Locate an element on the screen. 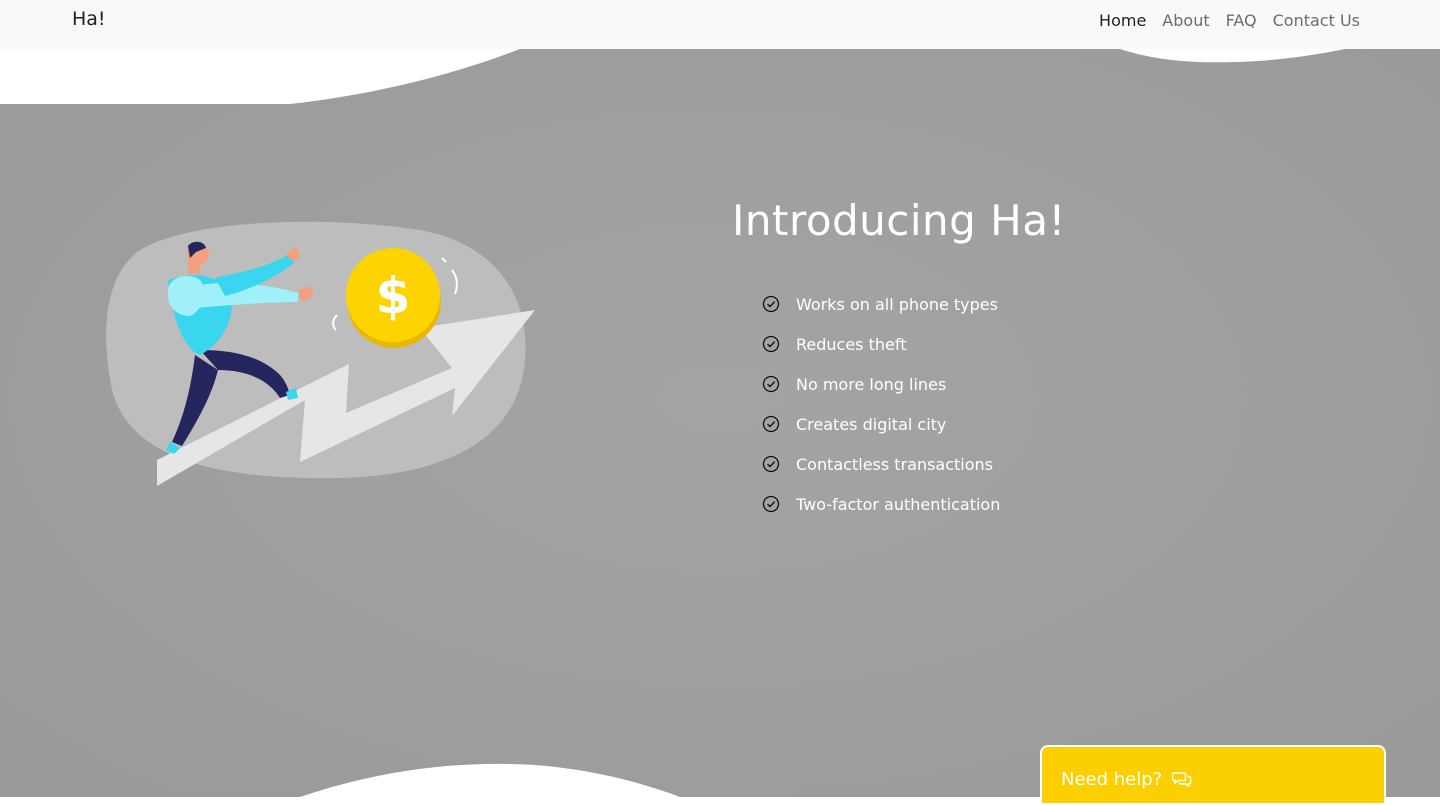 The height and width of the screenshot is (805, 1440). feature-text: No more long lines is located at coordinates (871, 384).